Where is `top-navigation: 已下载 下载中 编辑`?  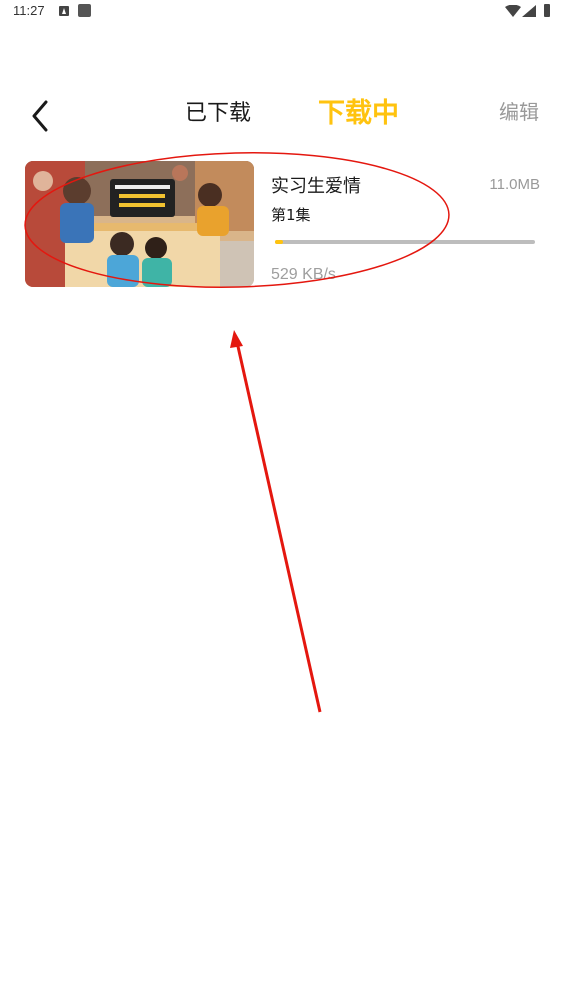
top-navigation: 已下载 下载中 编辑 is located at coordinates (282, 114).